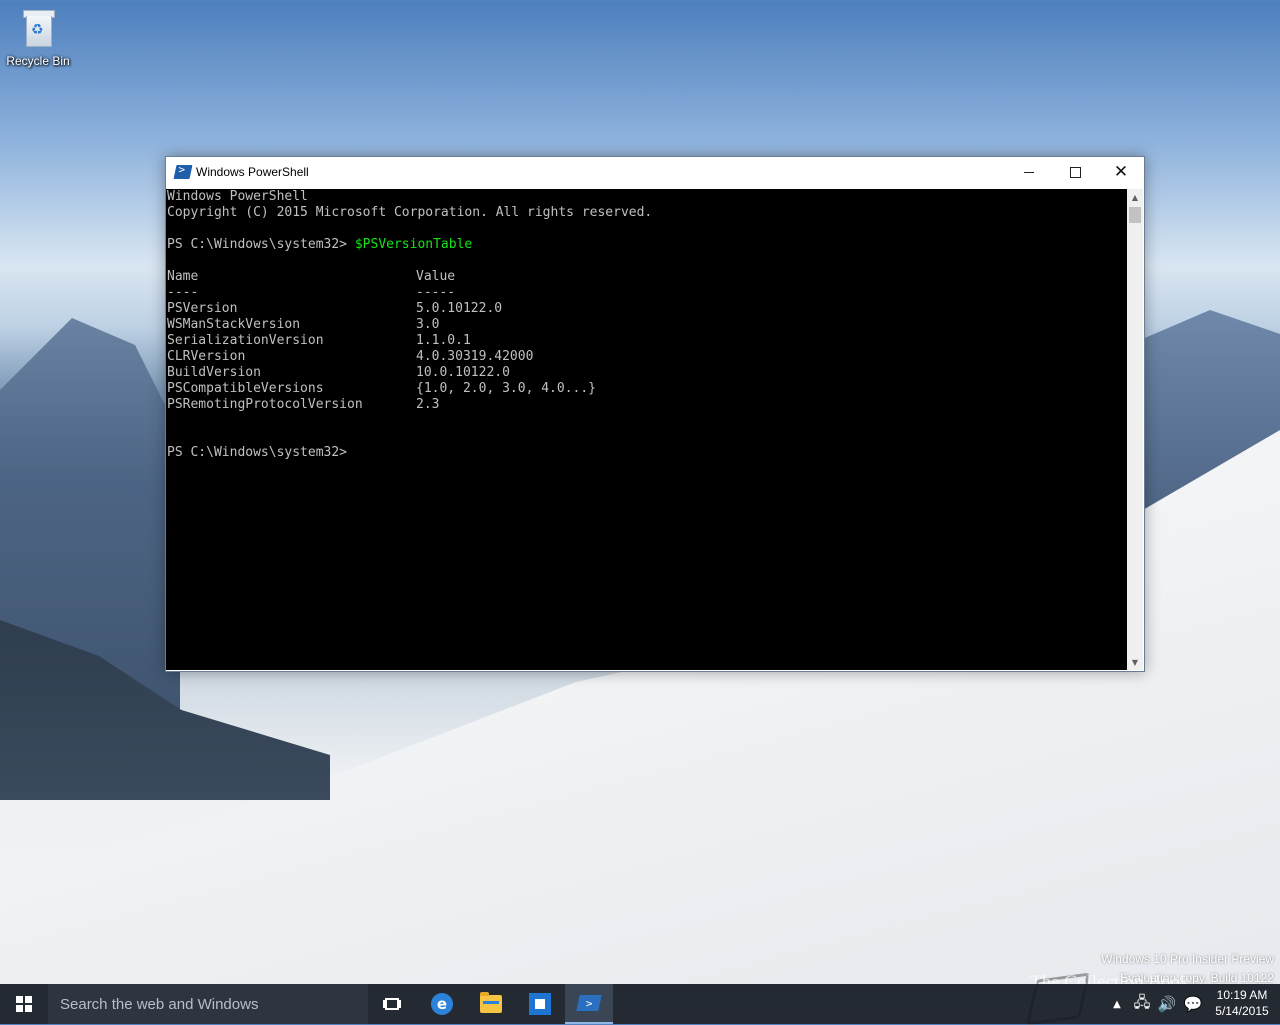 This screenshot has height=1025, width=1280. I want to click on store-icon, so click(540, 1004).